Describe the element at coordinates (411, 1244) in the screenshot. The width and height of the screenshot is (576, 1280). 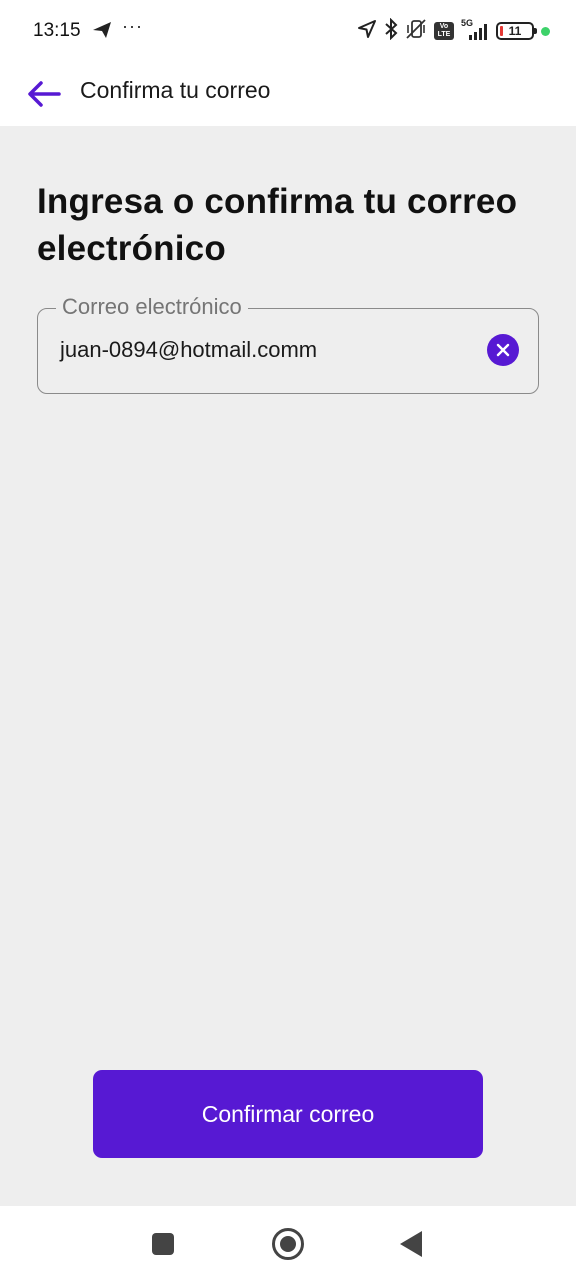
I see `system-back-button` at that location.